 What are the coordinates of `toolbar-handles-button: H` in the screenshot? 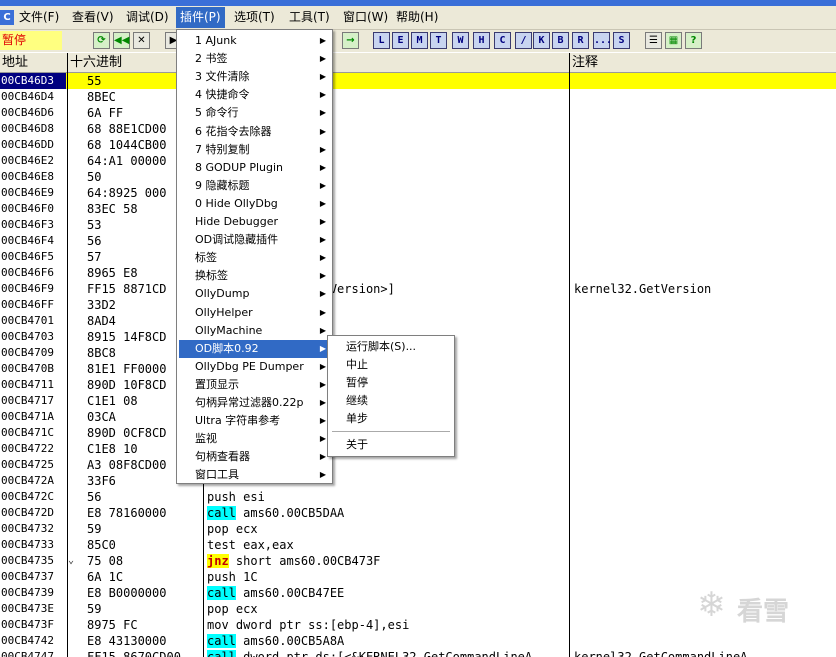 It's located at (481, 40).